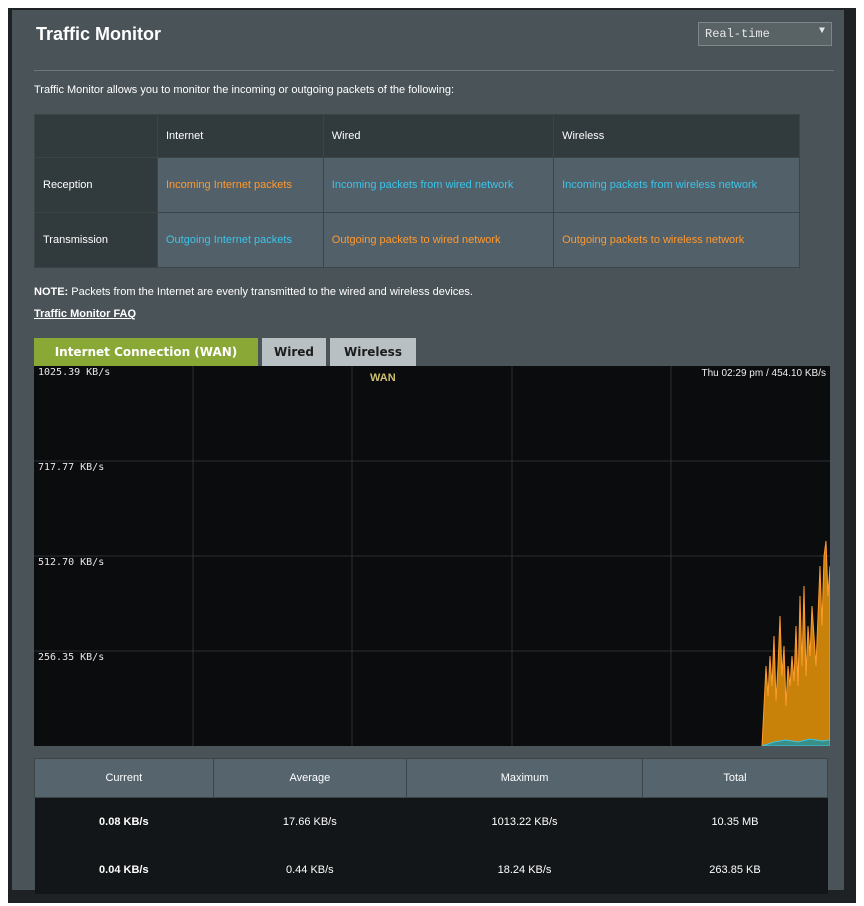  What do you see at coordinates (737, 34) in the screenshot?
I see `mode-select-value: Real-time` at bounding box center [737, 34].